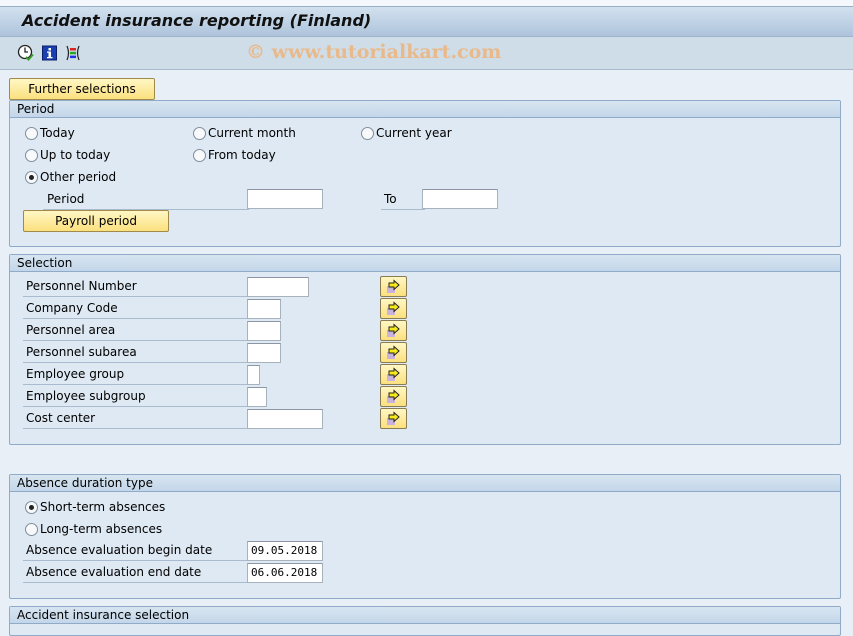 The width and height of the screenshot is (853, 636). What do you see at coordinates (197, 20) in the screenshot?
I see `page-title: Accident insurance reporting (Finland)` at bounding box center [197, 20].